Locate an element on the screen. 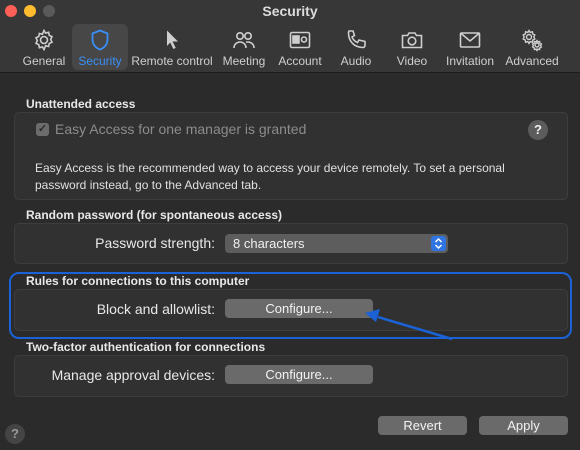 Image resolution: width=580 pixels, height=450 pixels. annotation-arrow is located at coordinates (409, 325).